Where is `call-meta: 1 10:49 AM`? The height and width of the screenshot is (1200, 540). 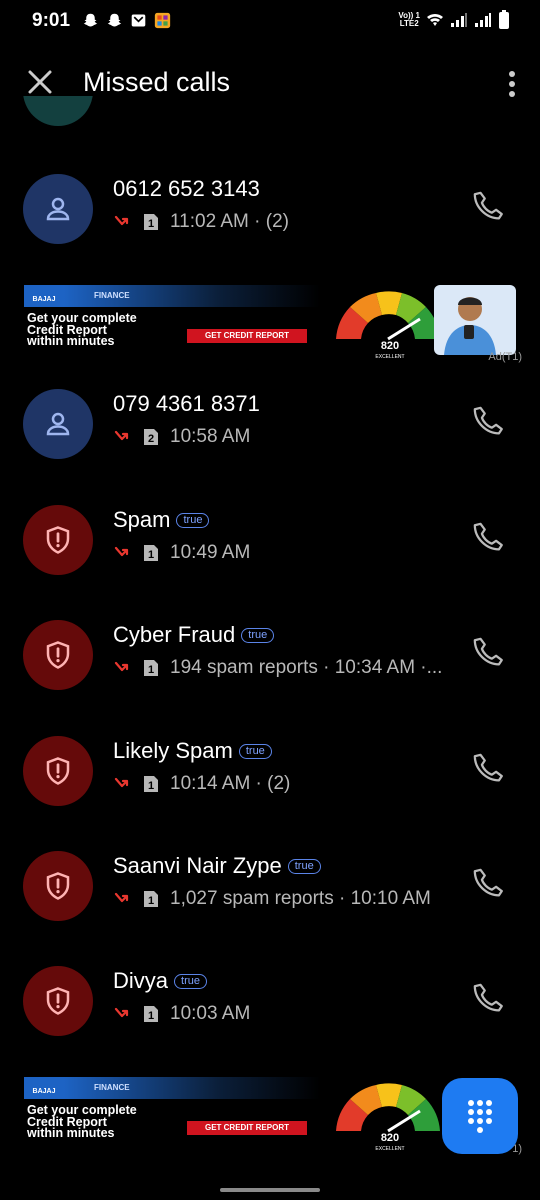 call-meta: 1 10:49 AM is located at coordinates (283, 553).